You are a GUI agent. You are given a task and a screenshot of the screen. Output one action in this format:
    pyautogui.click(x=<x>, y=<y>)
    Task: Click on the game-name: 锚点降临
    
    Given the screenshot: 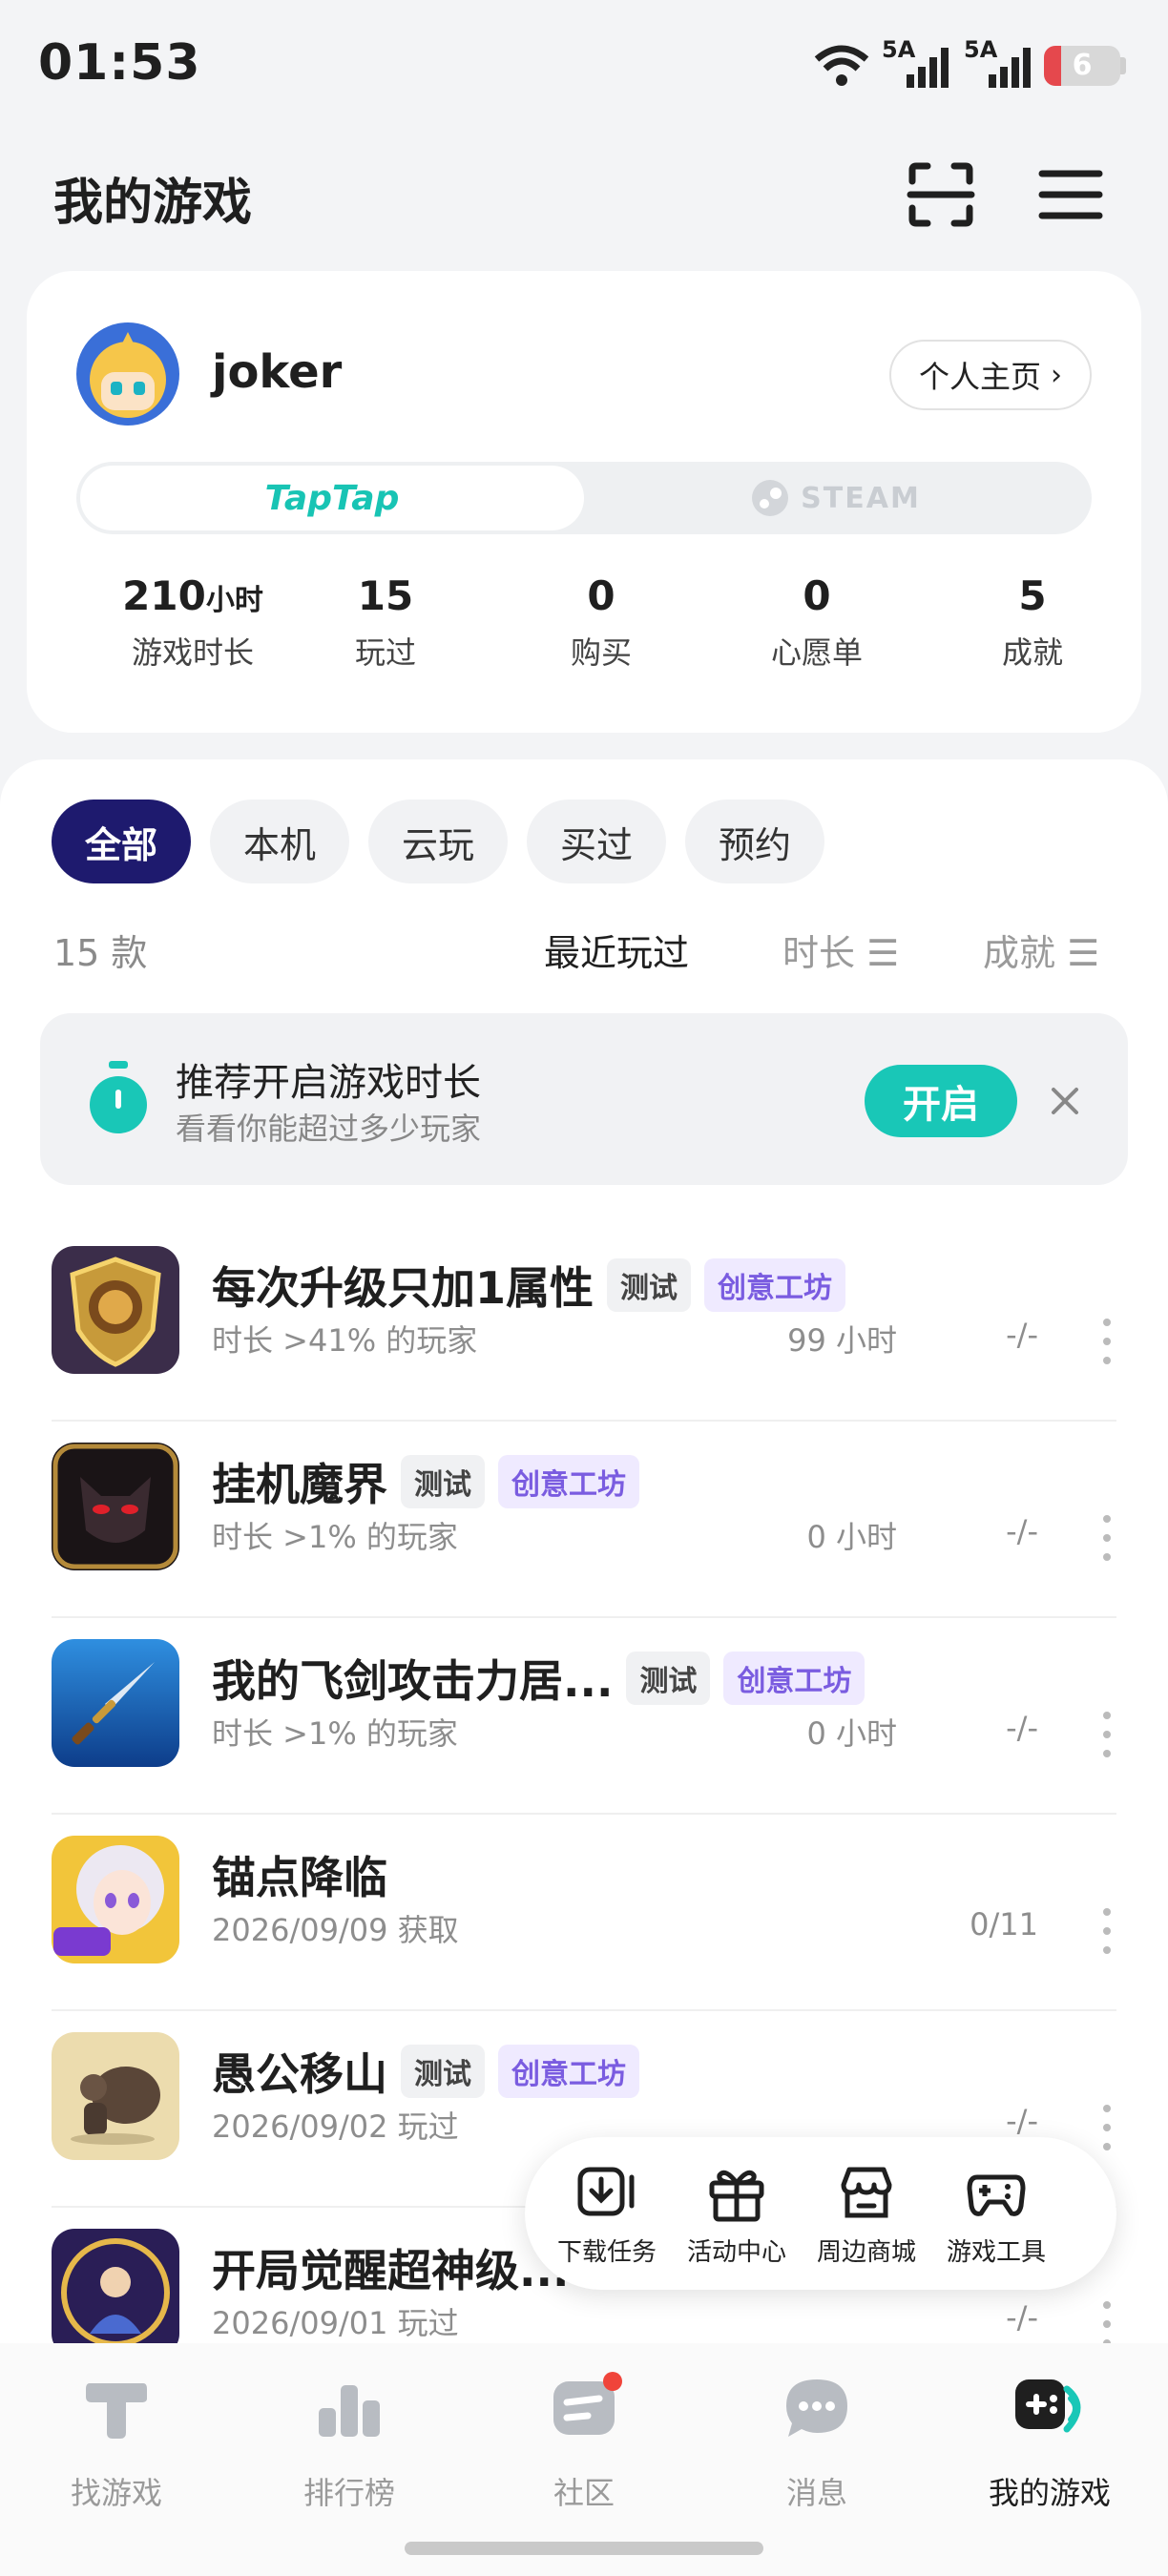 What is the action you would take?
    pyautogui.click(x=299, y=1877)
    